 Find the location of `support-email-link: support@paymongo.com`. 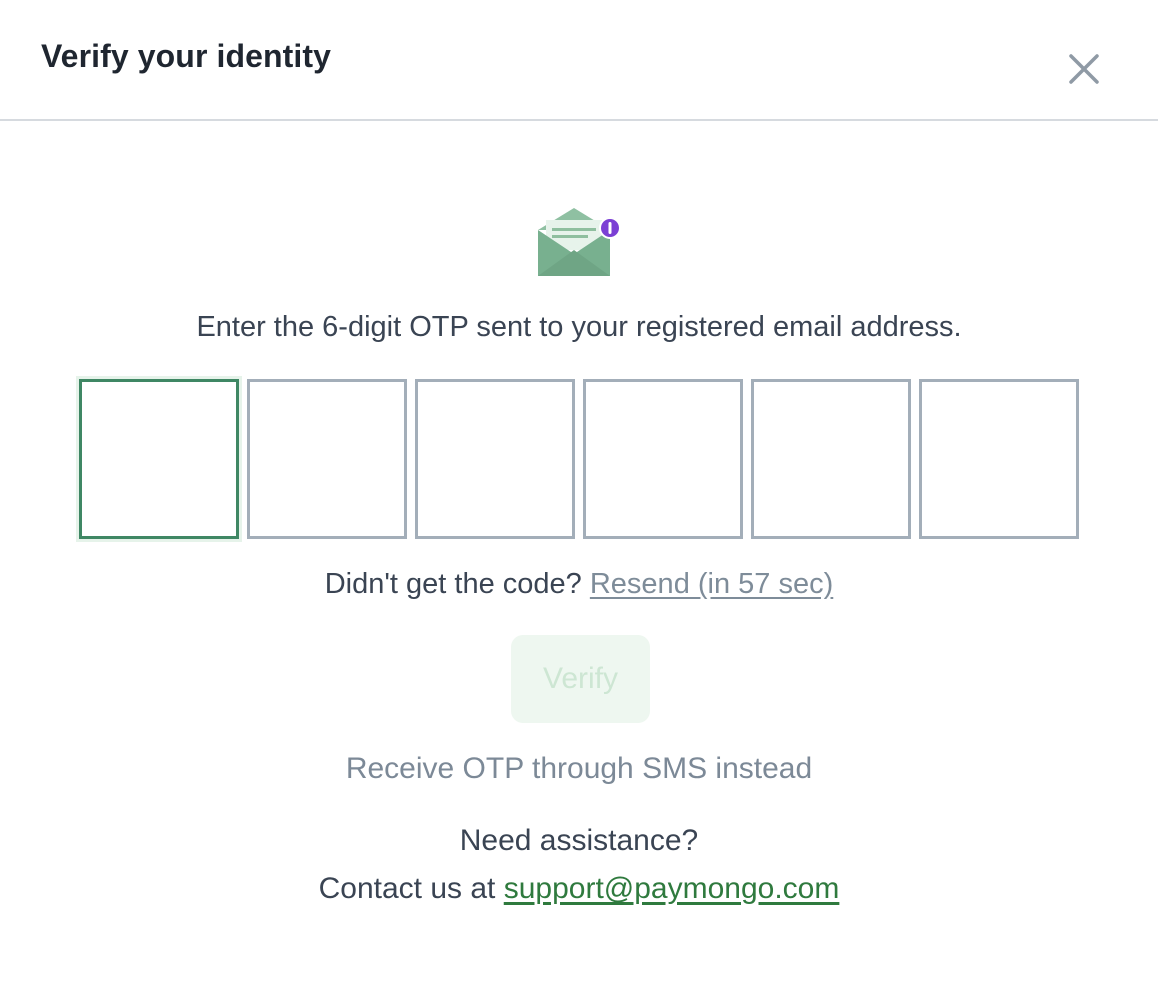

support-email-link: support@paymongo.com is located at coordinates (672, 888).